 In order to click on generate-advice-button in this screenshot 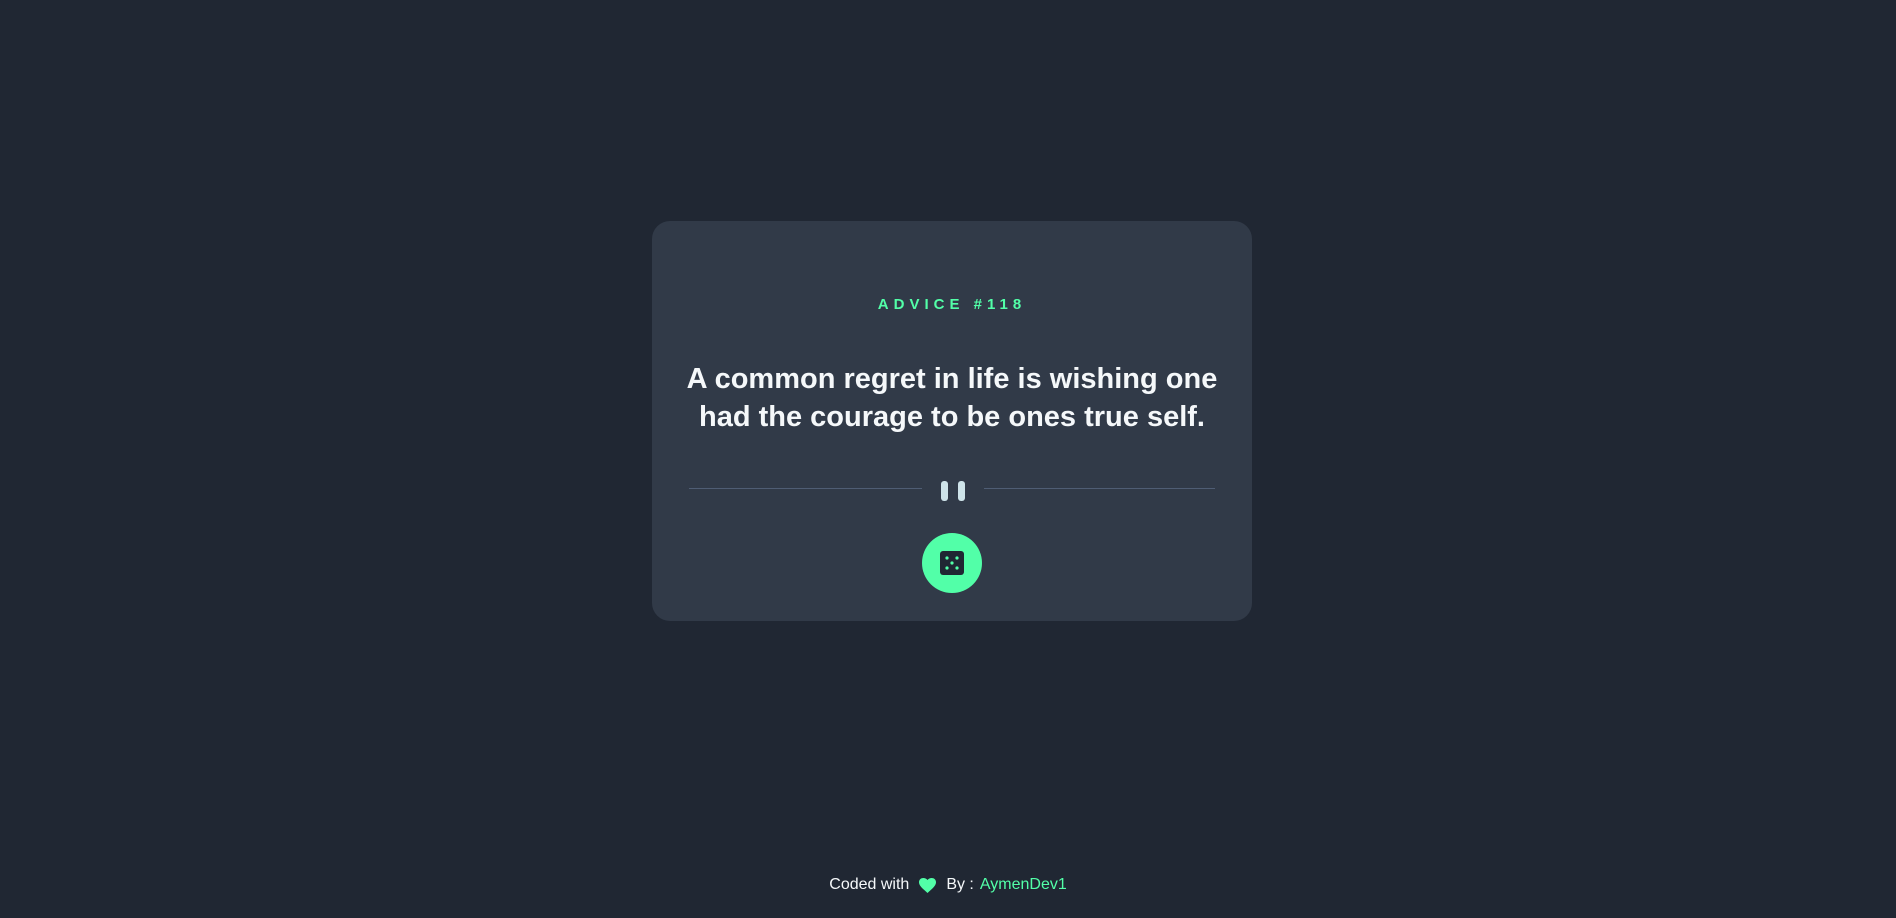, I will do `click(952, 563)`.